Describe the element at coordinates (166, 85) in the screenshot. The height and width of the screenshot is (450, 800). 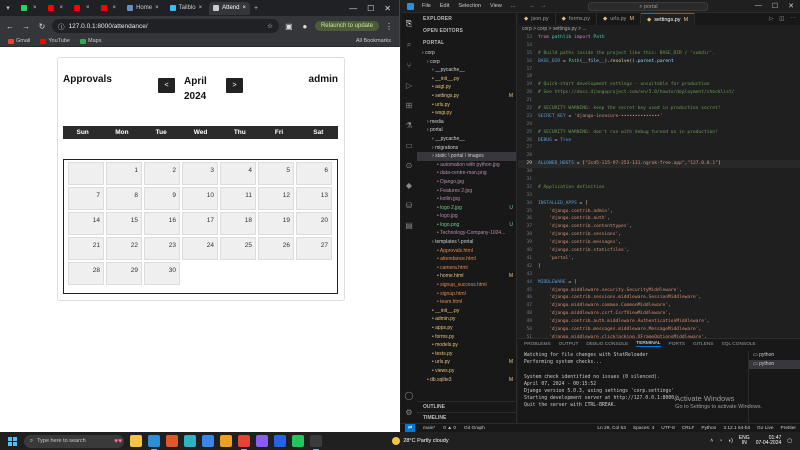
I see `prev-month-button: <` at that location.